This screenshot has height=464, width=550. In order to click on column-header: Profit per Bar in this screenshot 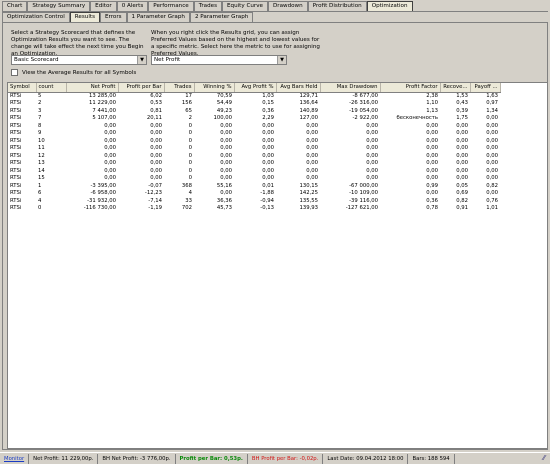, I will do `click(141, 88)`.